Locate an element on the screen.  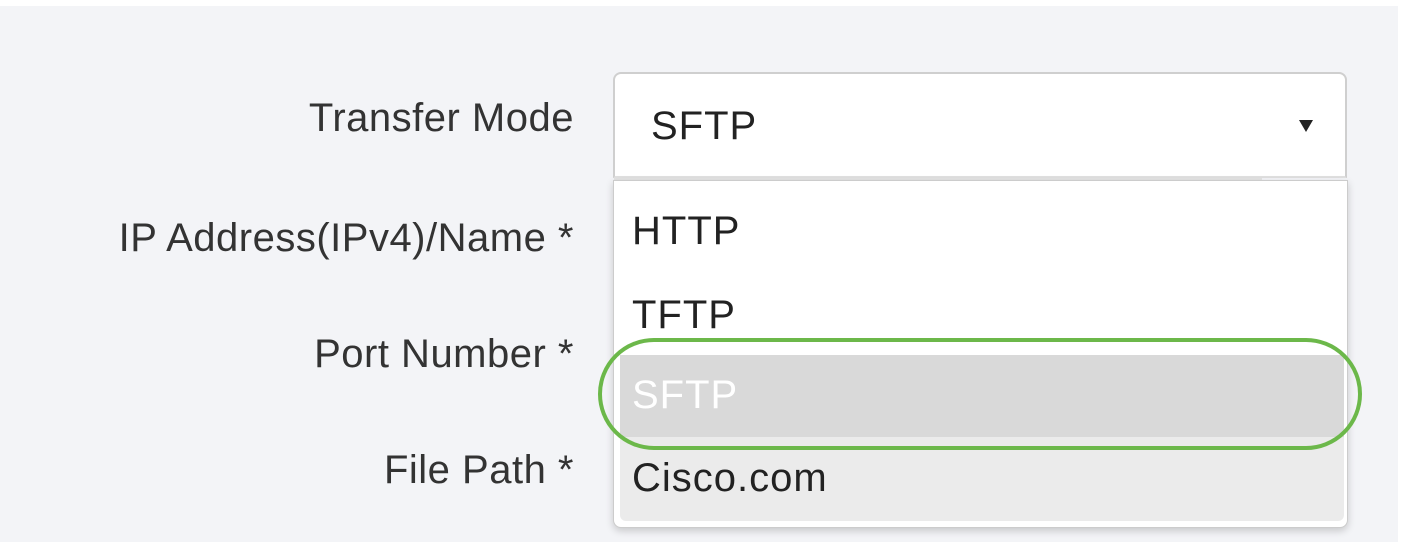
caret-down-icon is located at coordinates (1306, 126).